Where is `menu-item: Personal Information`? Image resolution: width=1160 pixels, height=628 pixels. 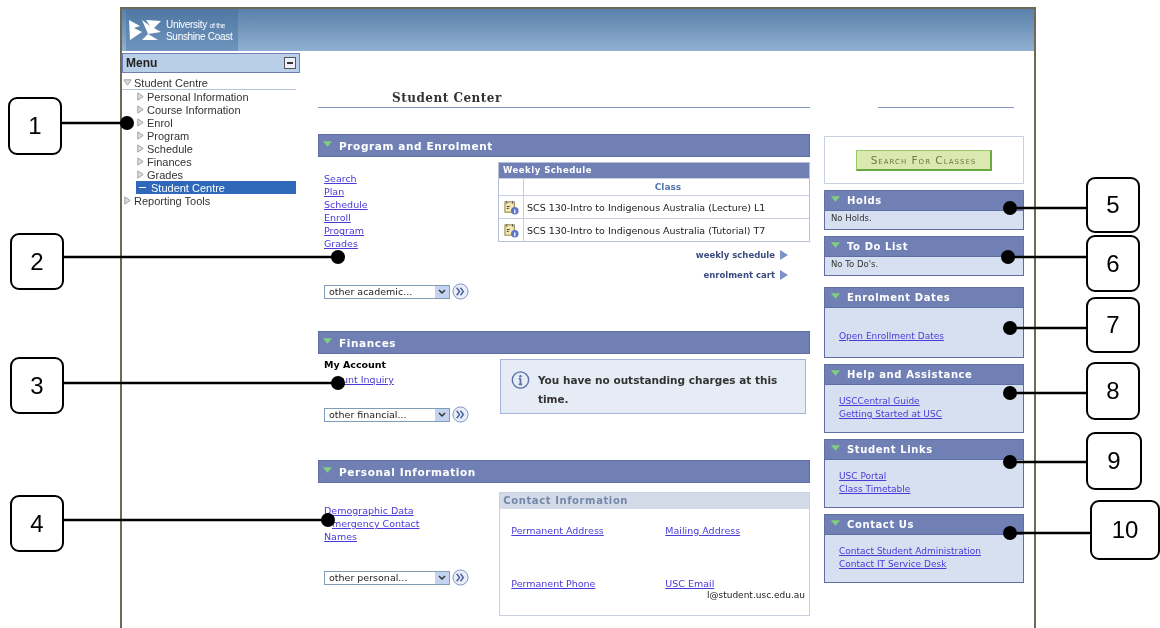
menu-item: Personal Information is located at coordinates (216, 96).